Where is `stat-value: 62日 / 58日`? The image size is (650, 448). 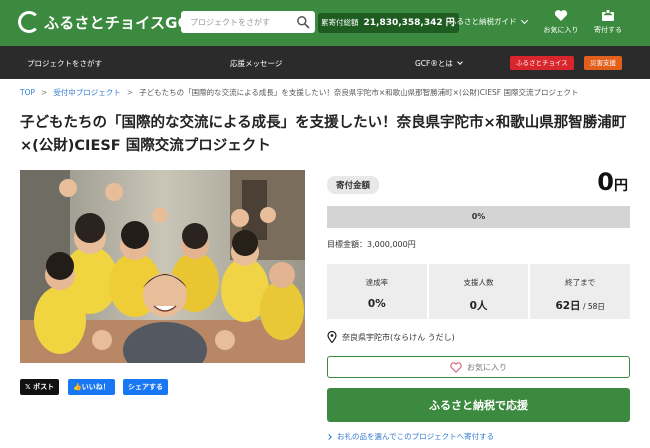 stat-value: 62日 / 58日 is located at coordinates (580, 305).